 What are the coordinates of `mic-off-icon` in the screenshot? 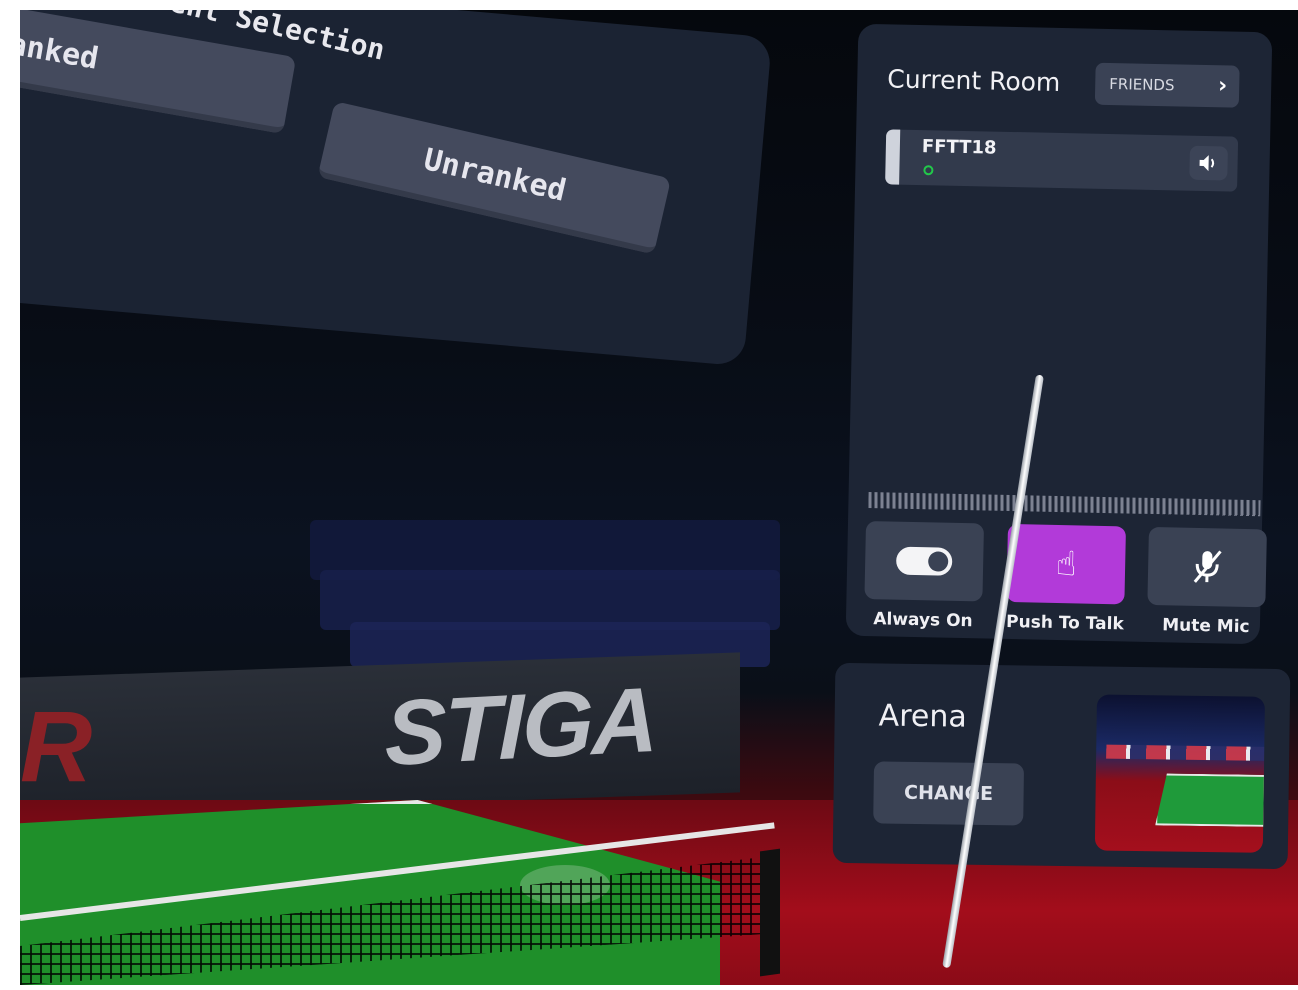 It's located at (1207, 566).